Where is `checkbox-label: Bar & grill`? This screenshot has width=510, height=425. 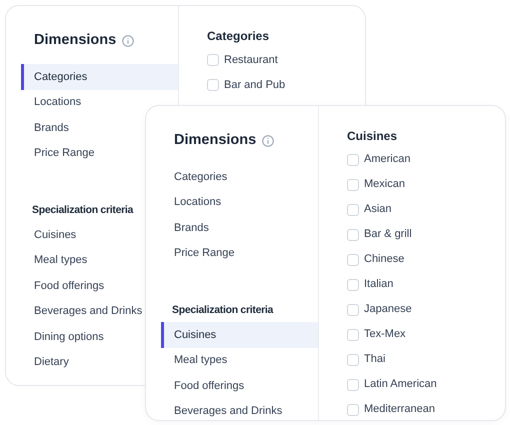
checkbox-label: Bar & grill is located at coordinates (388, 234).